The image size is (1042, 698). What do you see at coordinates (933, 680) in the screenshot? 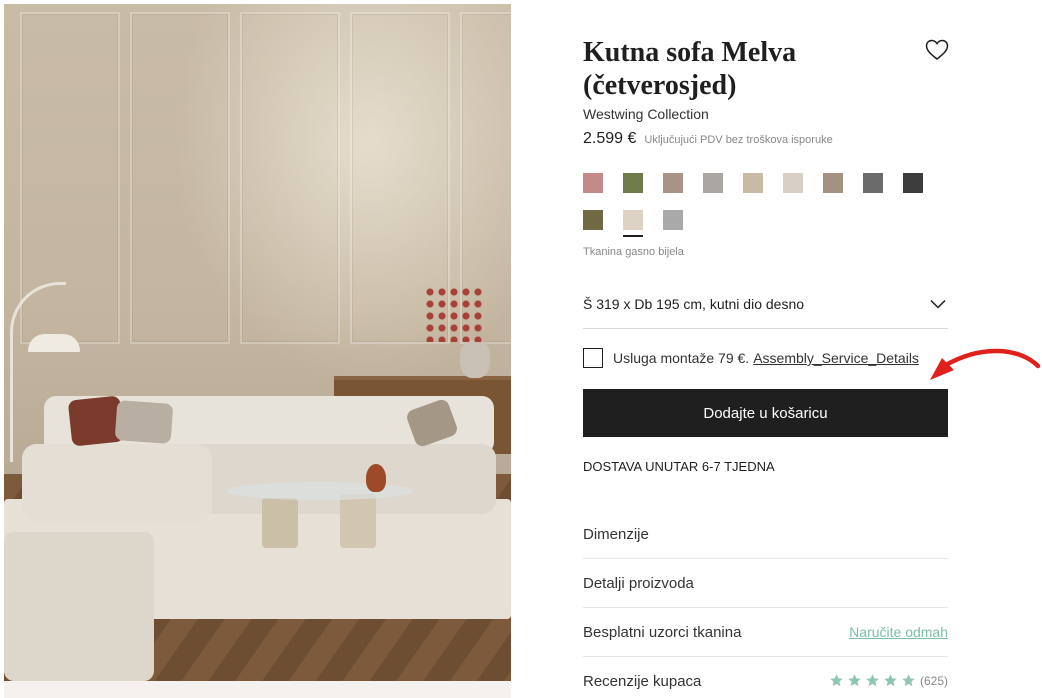
I see `review-count: (625)` at bounding box center [933, 680].